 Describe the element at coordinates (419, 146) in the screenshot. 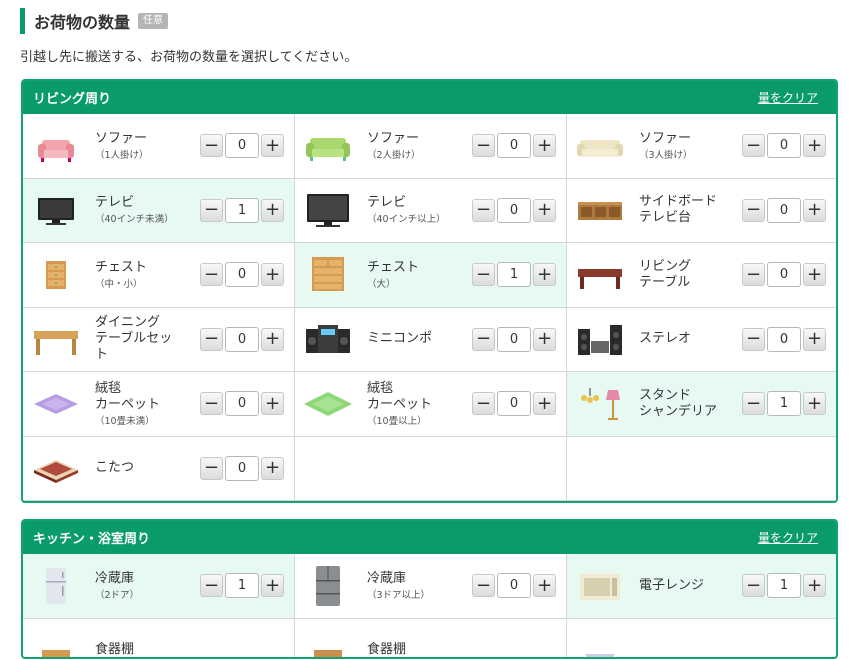

I see `item-label: ソファー（2人掛け）` at that location.